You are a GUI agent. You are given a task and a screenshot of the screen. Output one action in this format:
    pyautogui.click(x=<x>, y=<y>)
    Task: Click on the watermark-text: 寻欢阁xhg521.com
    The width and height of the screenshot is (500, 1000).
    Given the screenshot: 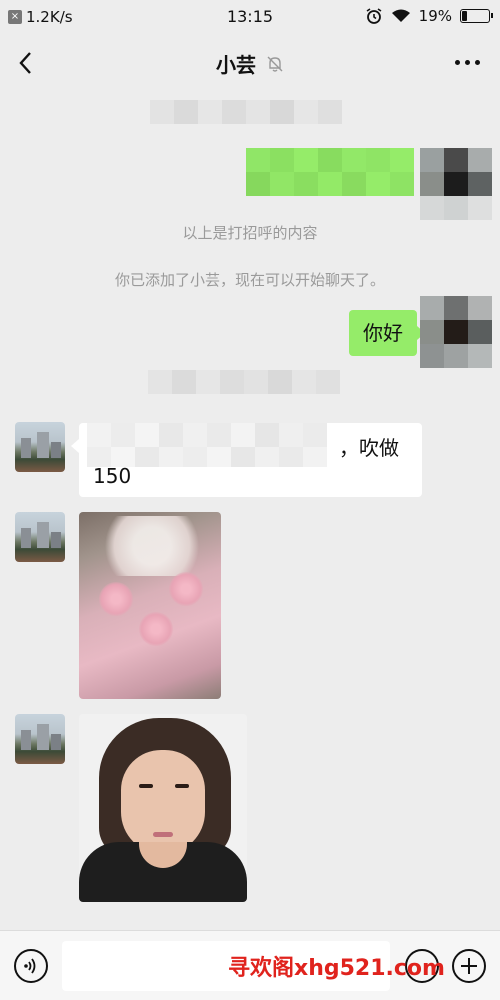 What is the action you would take?
    pyautogui.click(x=336, y=968)
    